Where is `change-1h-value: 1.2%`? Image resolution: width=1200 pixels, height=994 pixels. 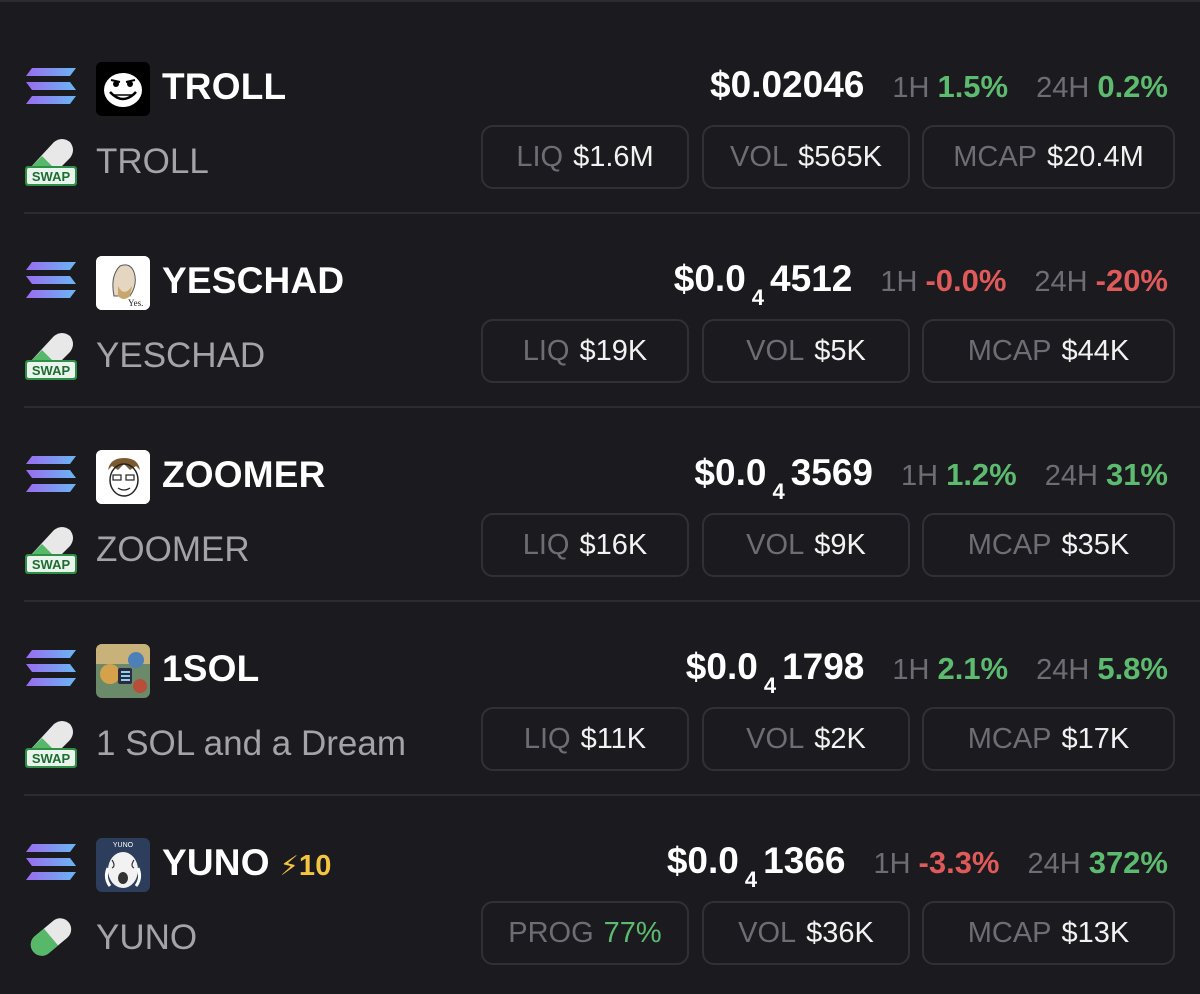
change-1h-value: 1.2% is located at coordinates (981, 474).